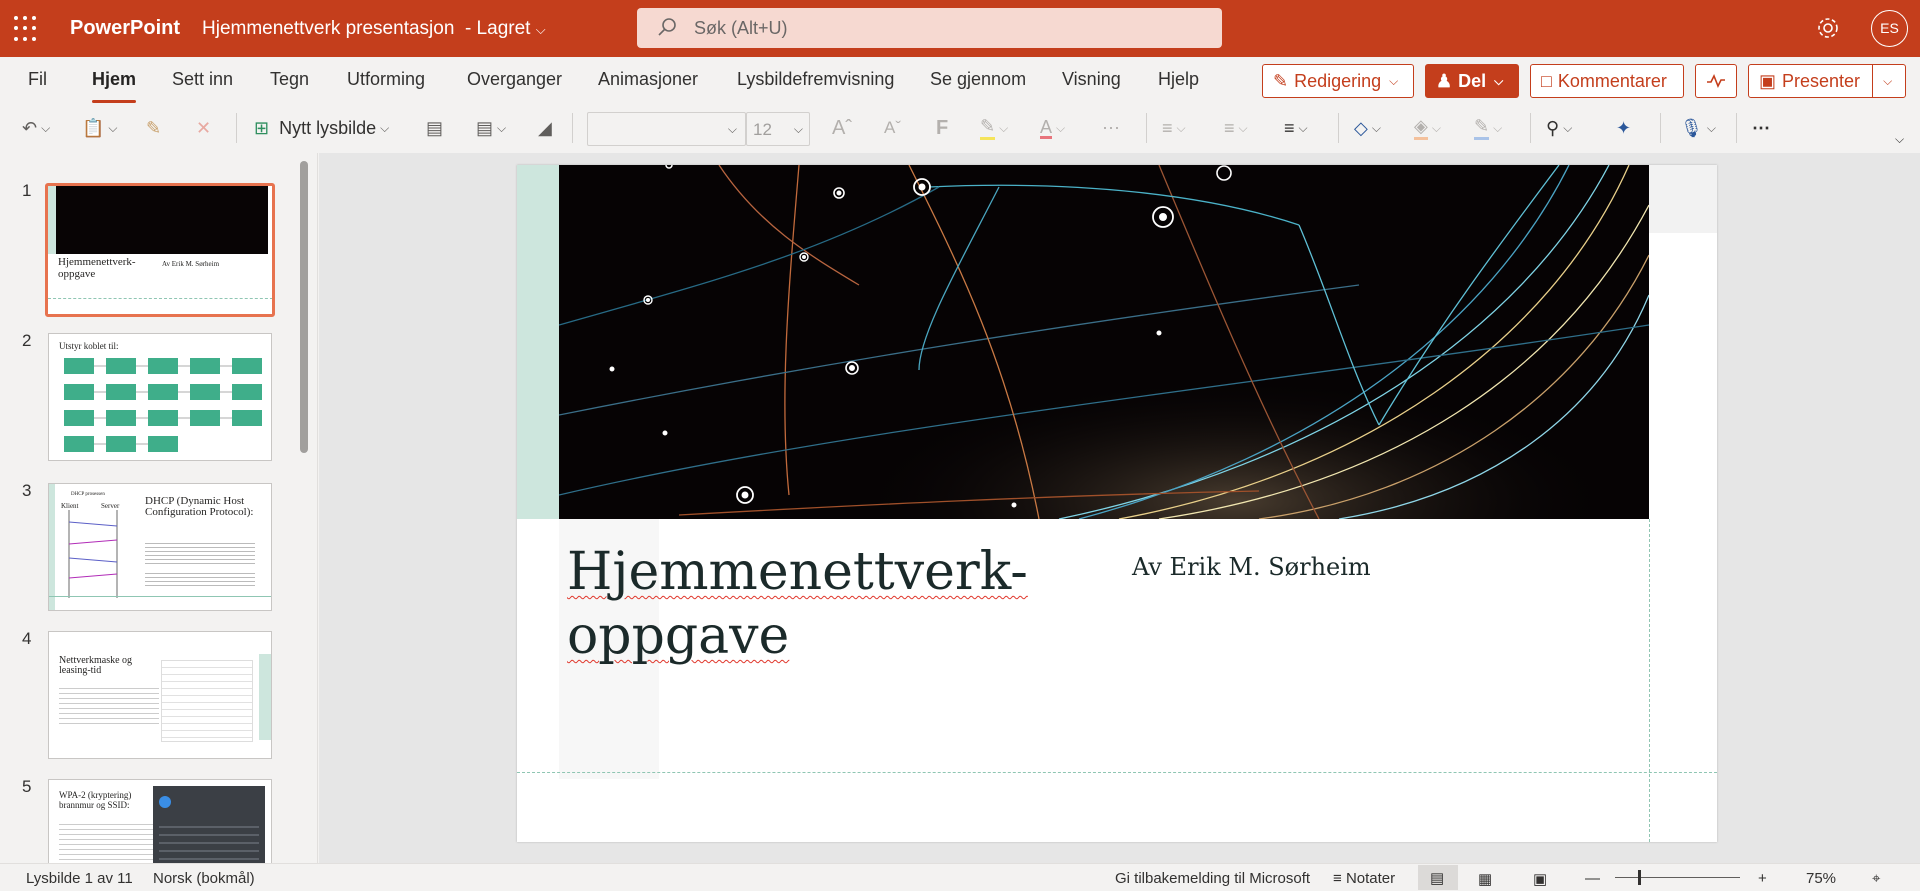 This screenshot has height=891, width=1920. Describe the element at coordinates (1289, 127) in the screenshot. I see `align-icon: ≡` at that location.